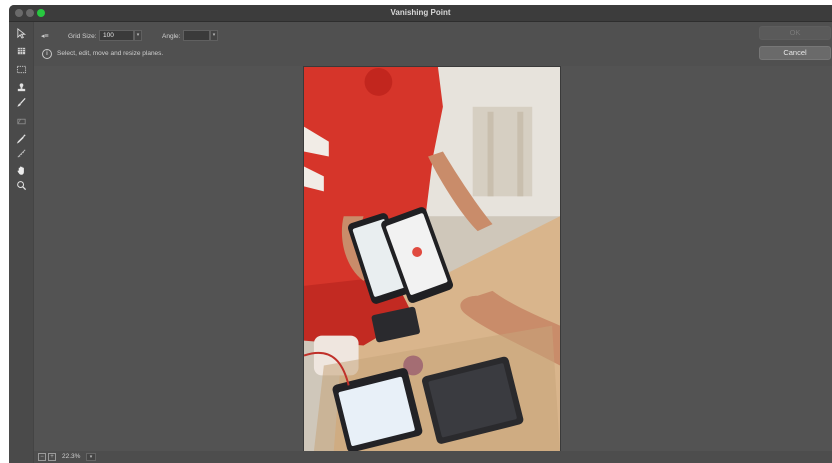  Describe the element at coordinates (171, 36) in the screenshot. I see `angle-label: Angle:` at that location.